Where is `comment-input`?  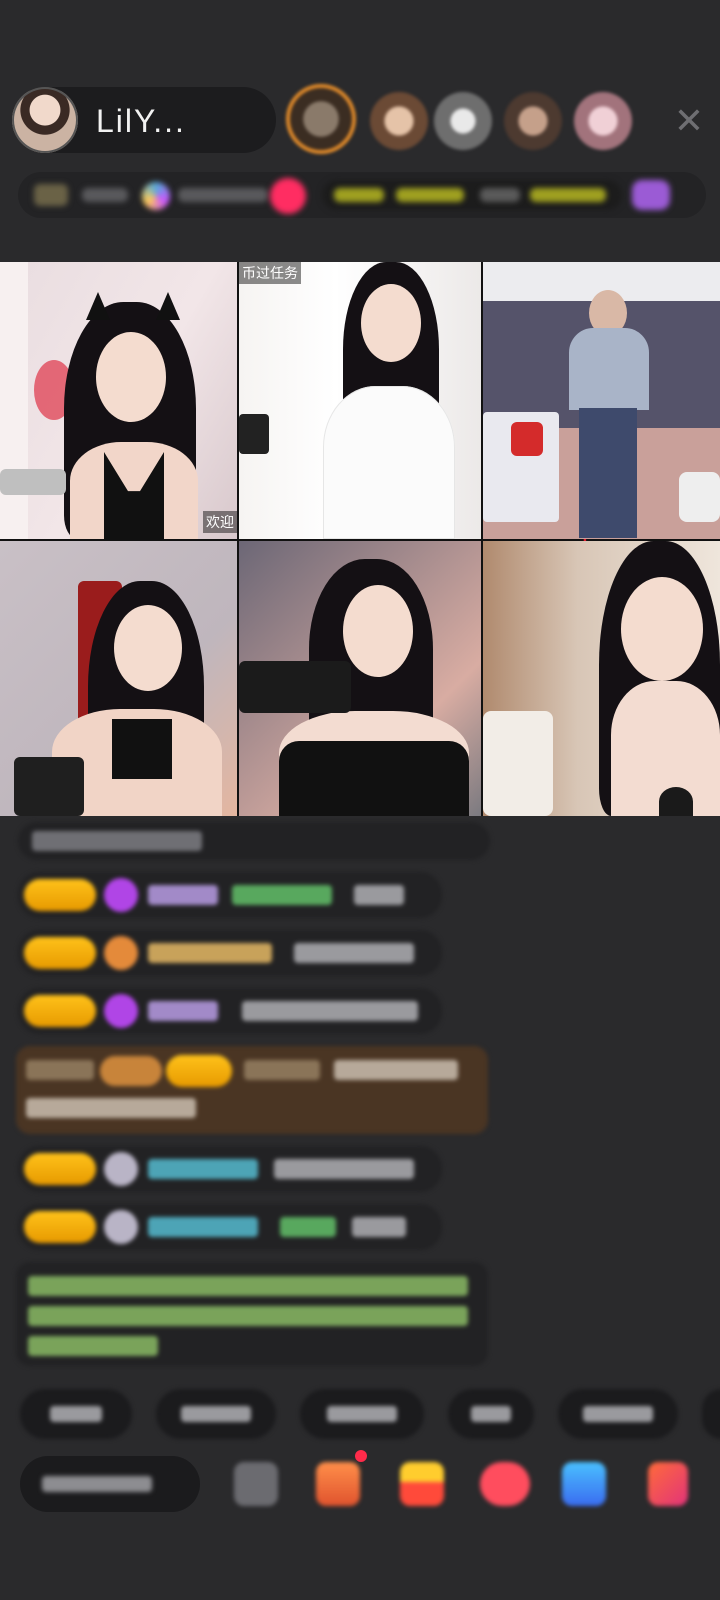 comment-input is located at coordinates (110, 1484).